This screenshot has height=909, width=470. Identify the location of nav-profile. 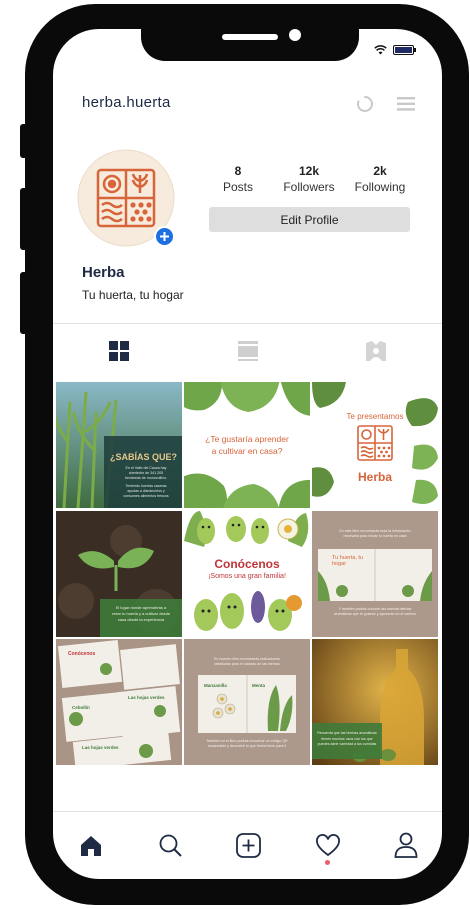
(406, 847).